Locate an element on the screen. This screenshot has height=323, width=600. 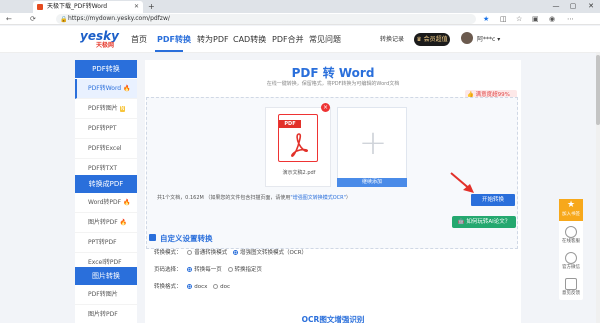
sidebar-item-pdf-to-ppt: PDF转PPT is located at coordinates (106, 129).